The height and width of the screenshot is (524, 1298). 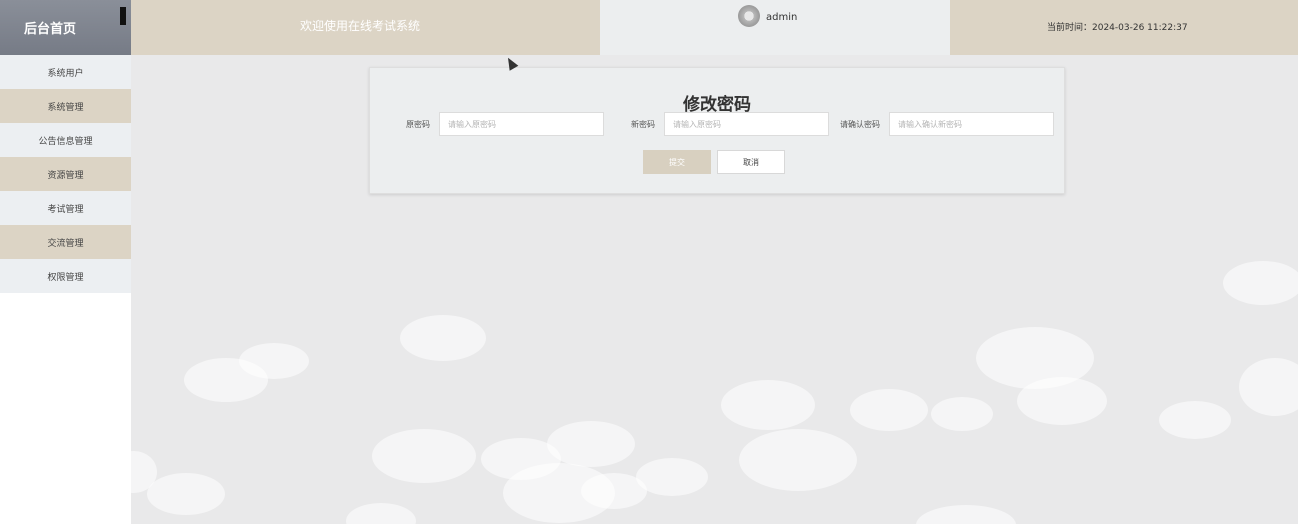 I want to click on old-password-label: 原密码, so click(x=418, y=124).